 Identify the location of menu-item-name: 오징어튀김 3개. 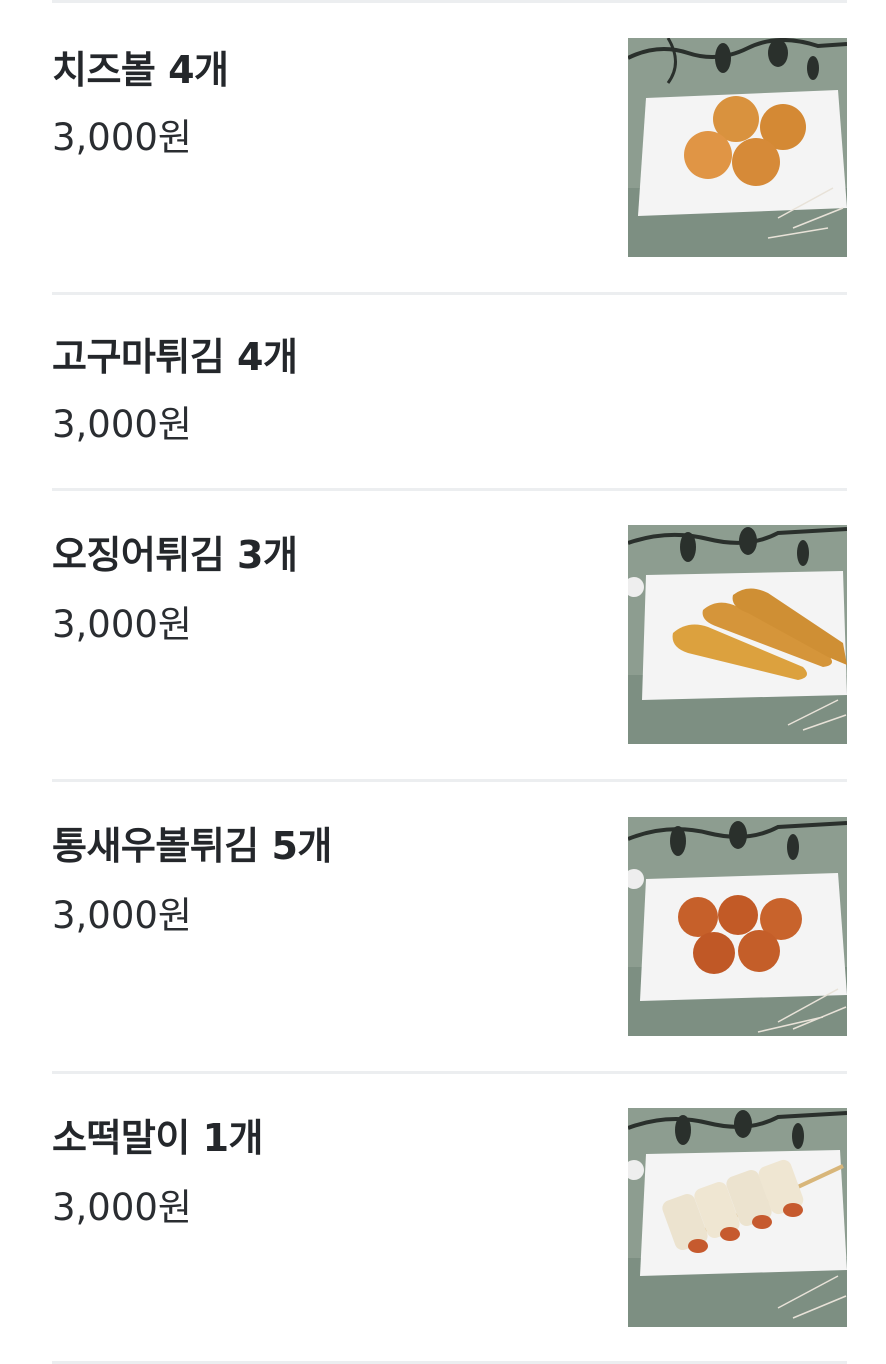
(175, 555).